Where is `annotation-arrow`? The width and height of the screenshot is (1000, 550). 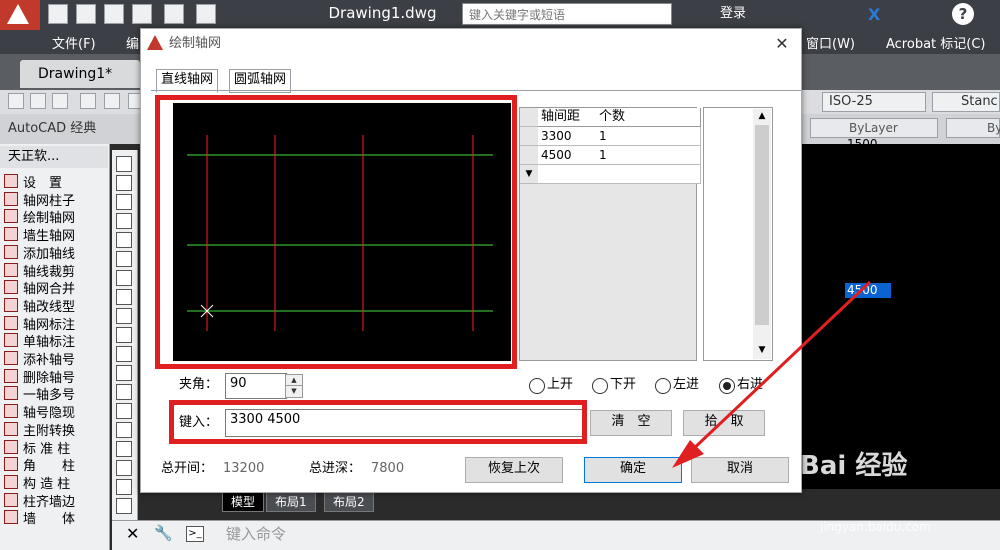 annotation-arrow is located at coordinates (772, 374).